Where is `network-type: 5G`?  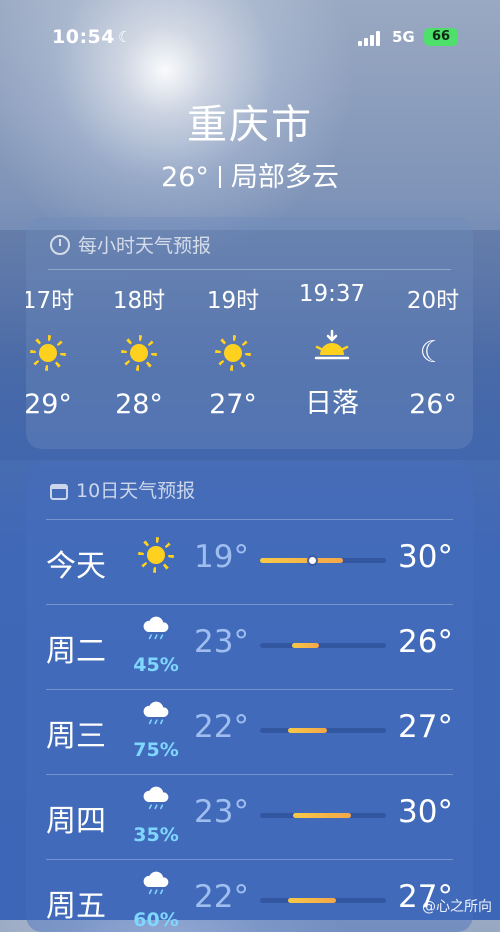 network-type: 5G is located at coordinates (403, 37).